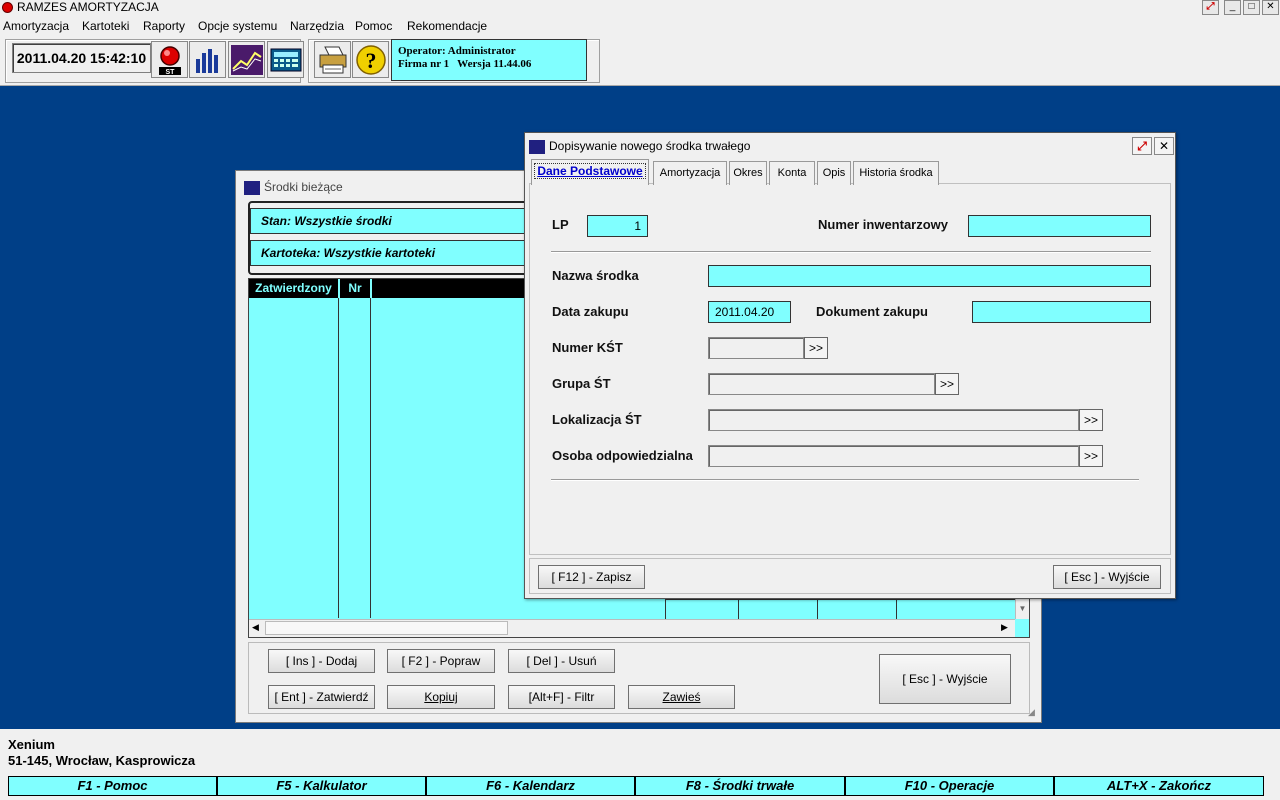 This screenshot has height=800, width=1280. Describe the element at coordinates (851, 252) in the screenshot. I see `divider` at that location.